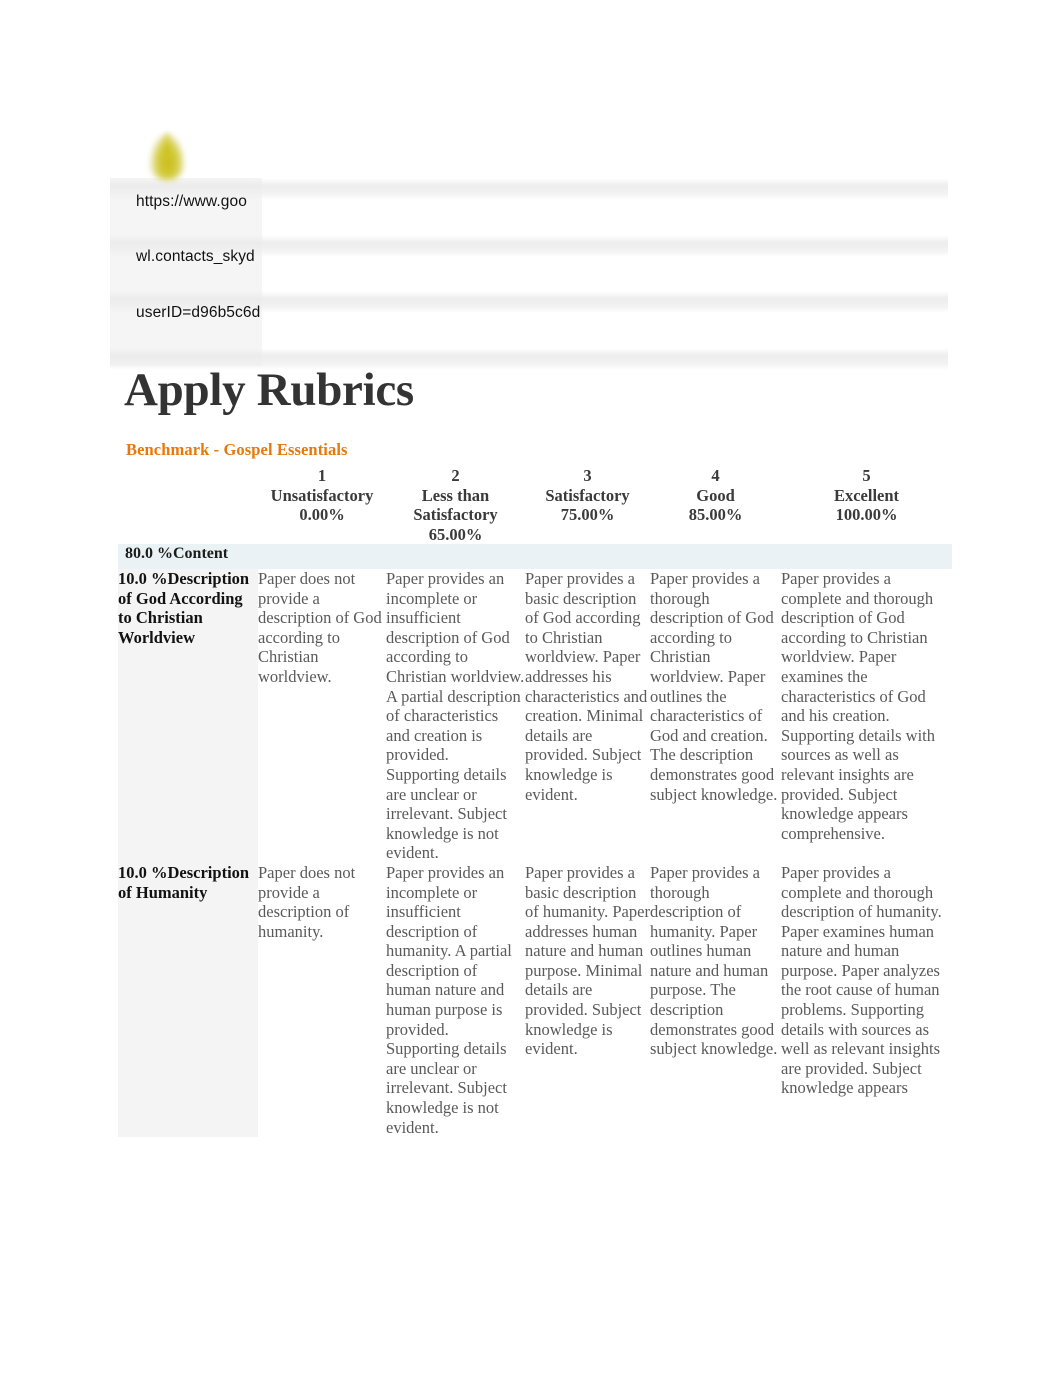  What do you see at coordinates (455, 475) in the screenshot?
I see `column-number: 2` at bounding box center [455, 475].